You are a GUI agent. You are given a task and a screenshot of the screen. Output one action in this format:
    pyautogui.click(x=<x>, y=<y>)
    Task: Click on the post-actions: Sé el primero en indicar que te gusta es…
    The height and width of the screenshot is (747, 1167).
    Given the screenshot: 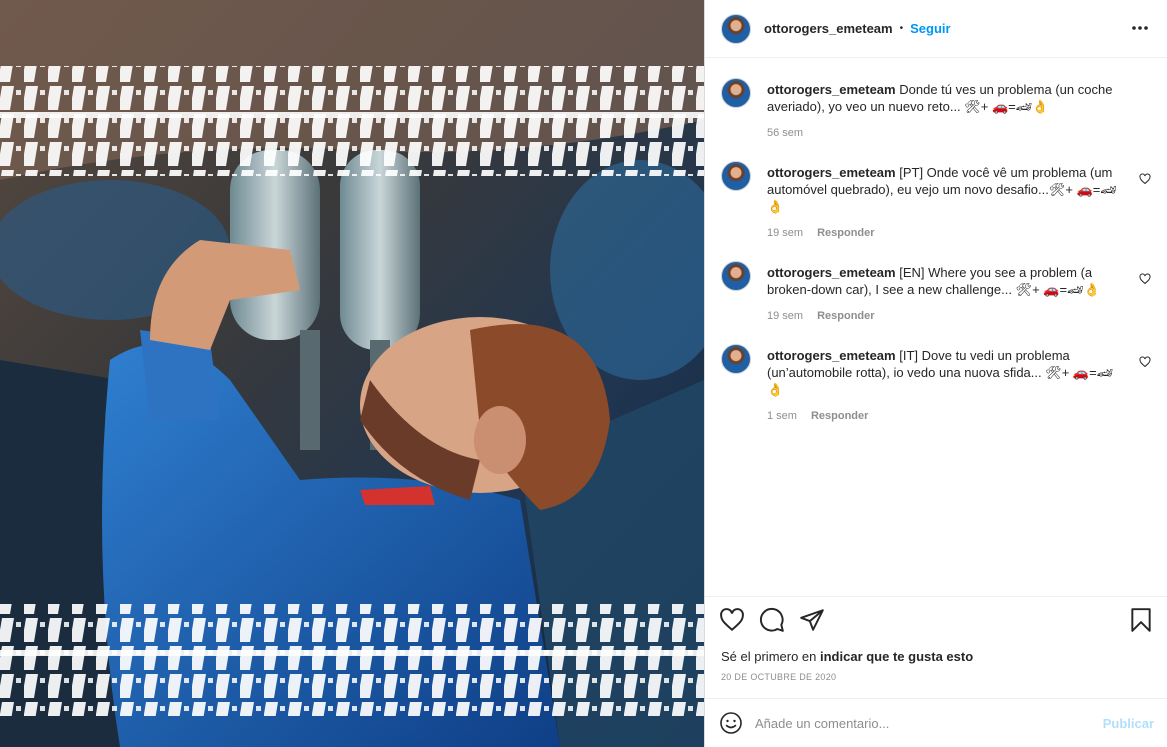 What is the action you would take?
    pyautogui.click(x=936, y=647)
    